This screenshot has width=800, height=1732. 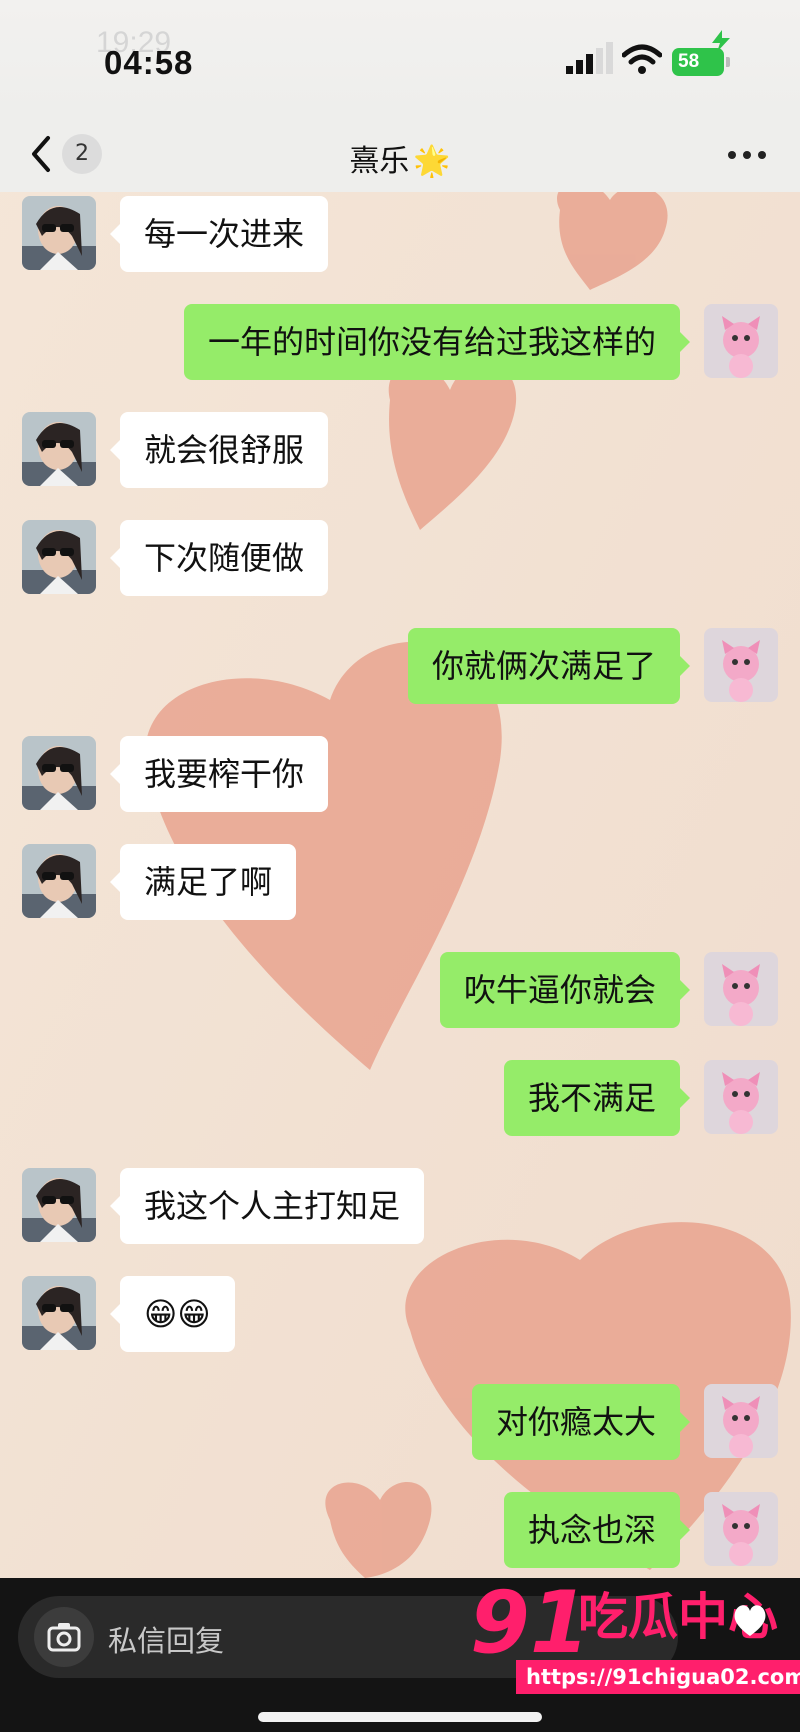 What do you see at coordinates (597, 1098) in the screenshot?
I see `message-bubble: 我不满足` at bounding box center [597, 1098].